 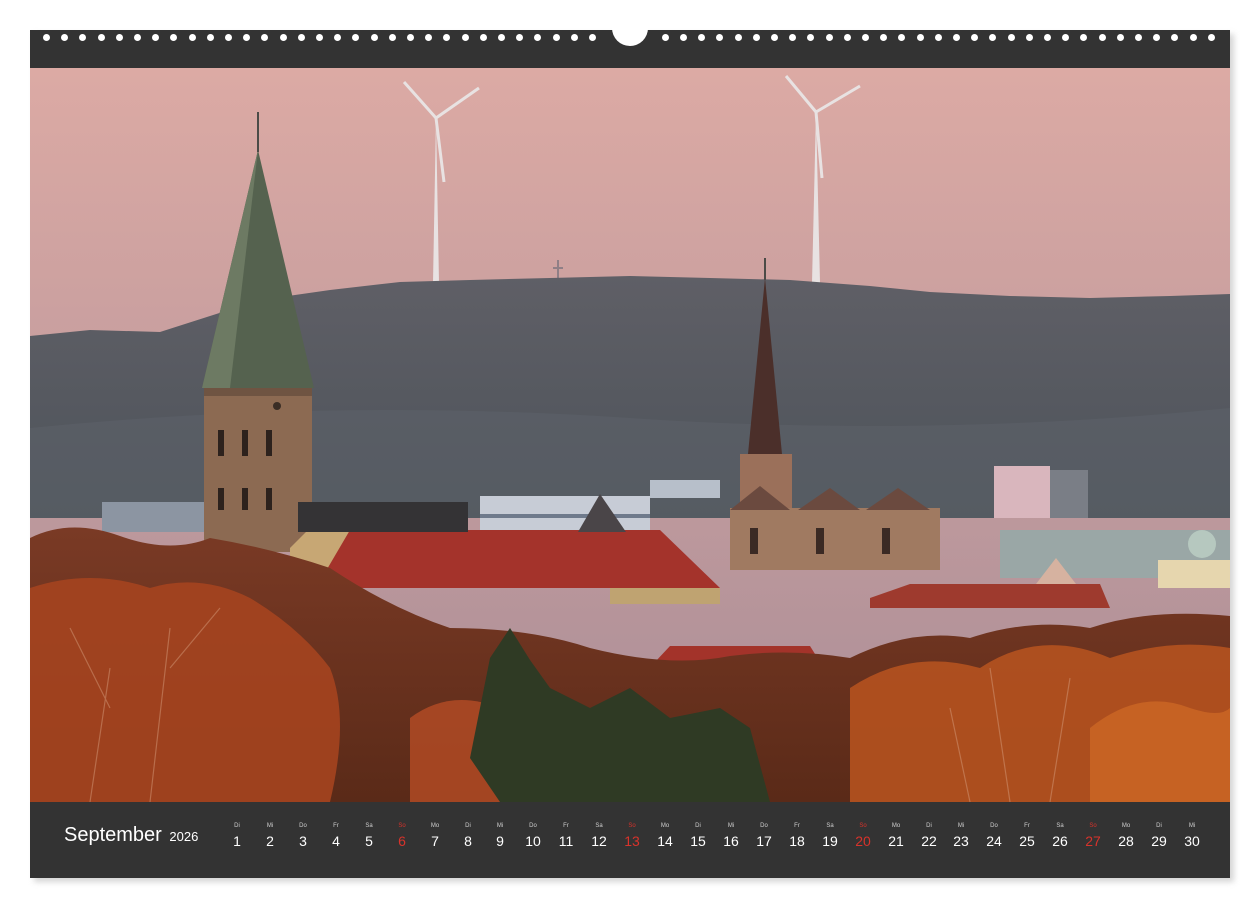 I want to click on calendar-day: Fr 18, so click(x=797, y=836).